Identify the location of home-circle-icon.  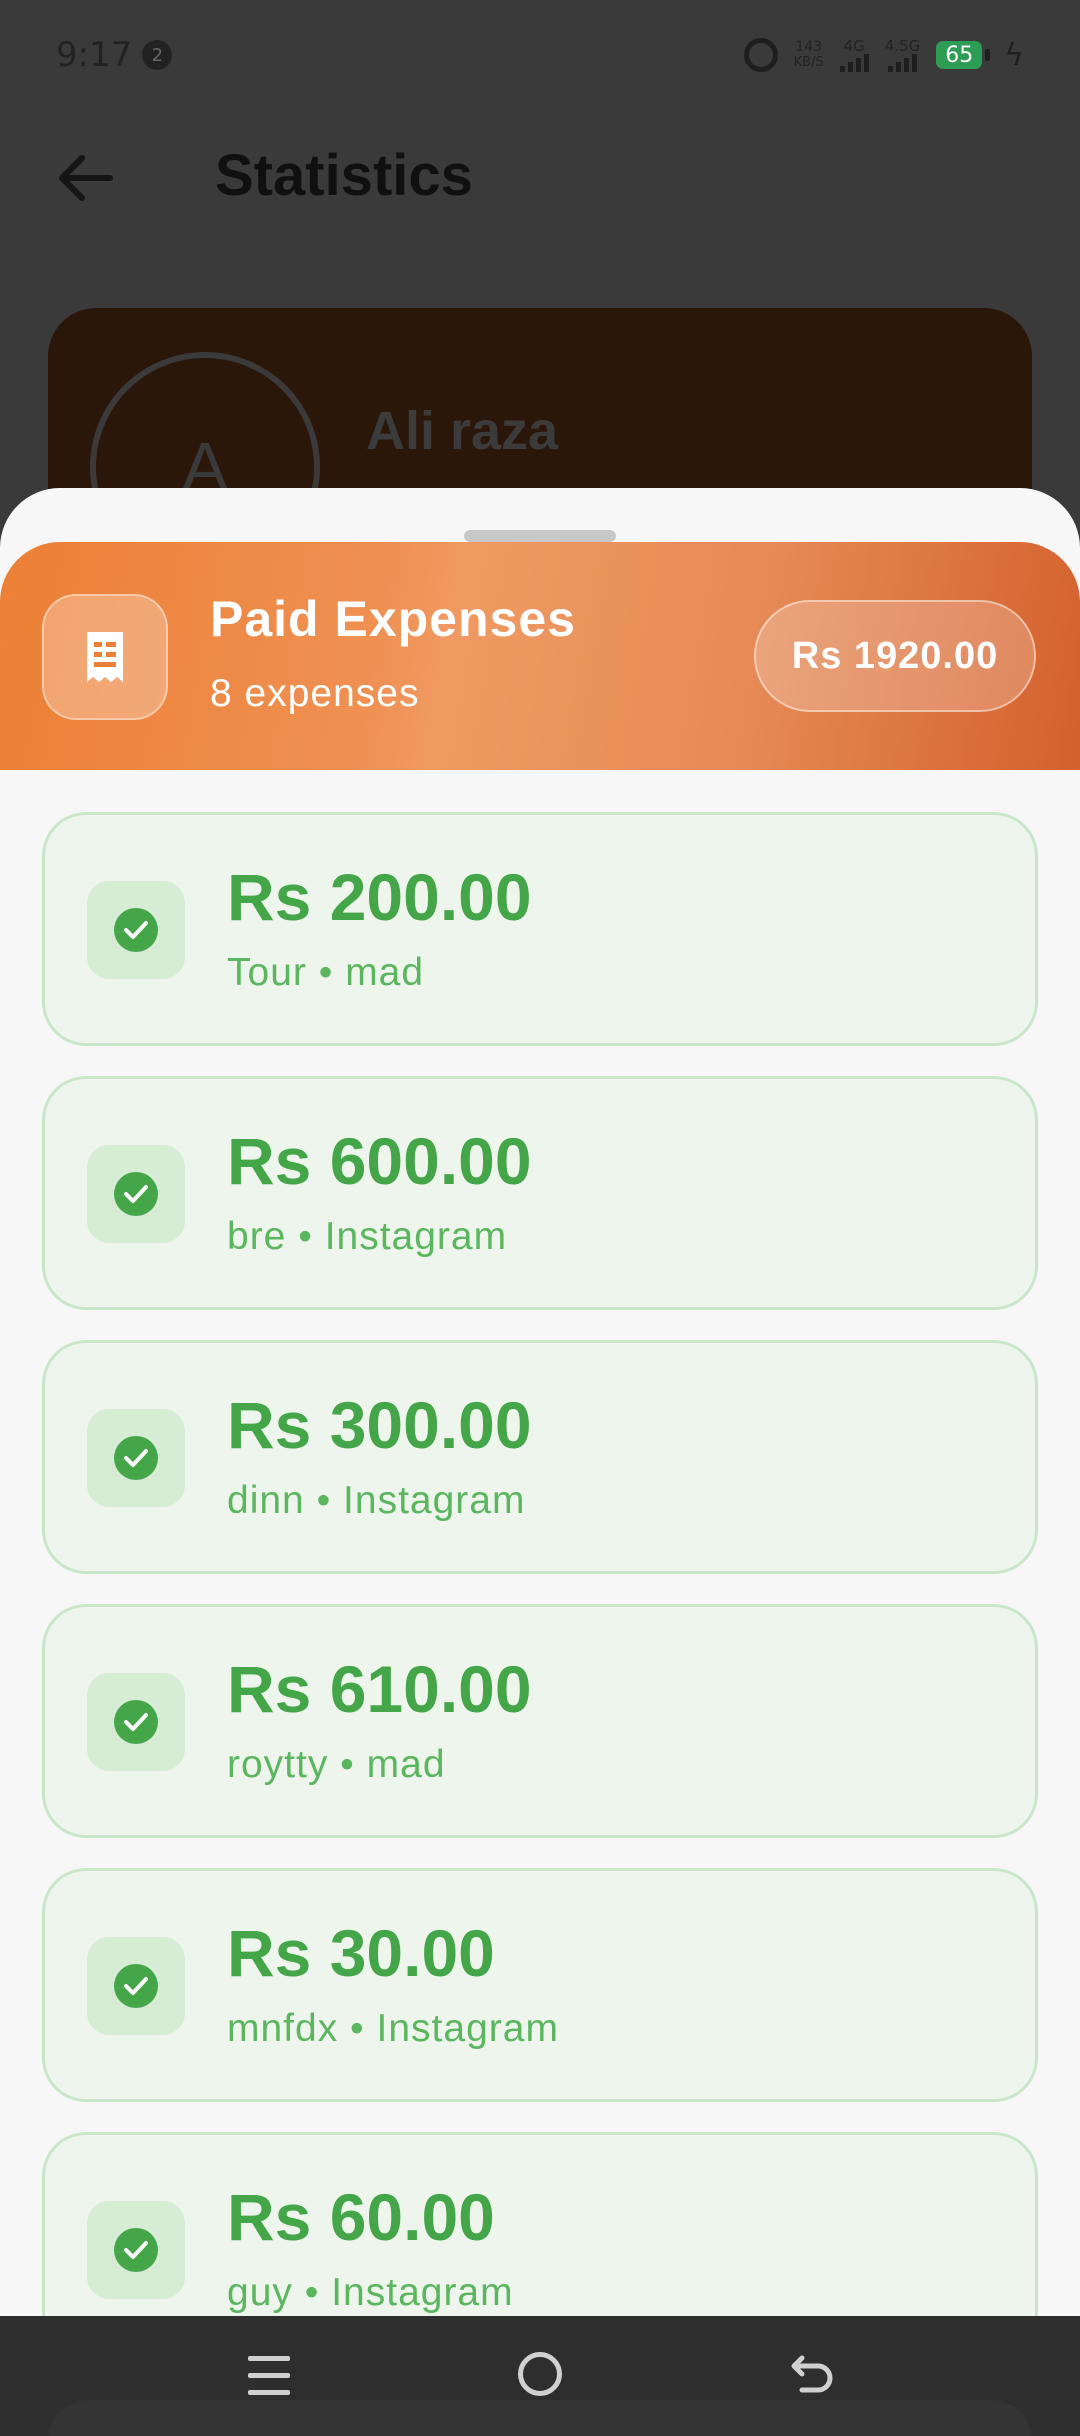
(540, 2374).